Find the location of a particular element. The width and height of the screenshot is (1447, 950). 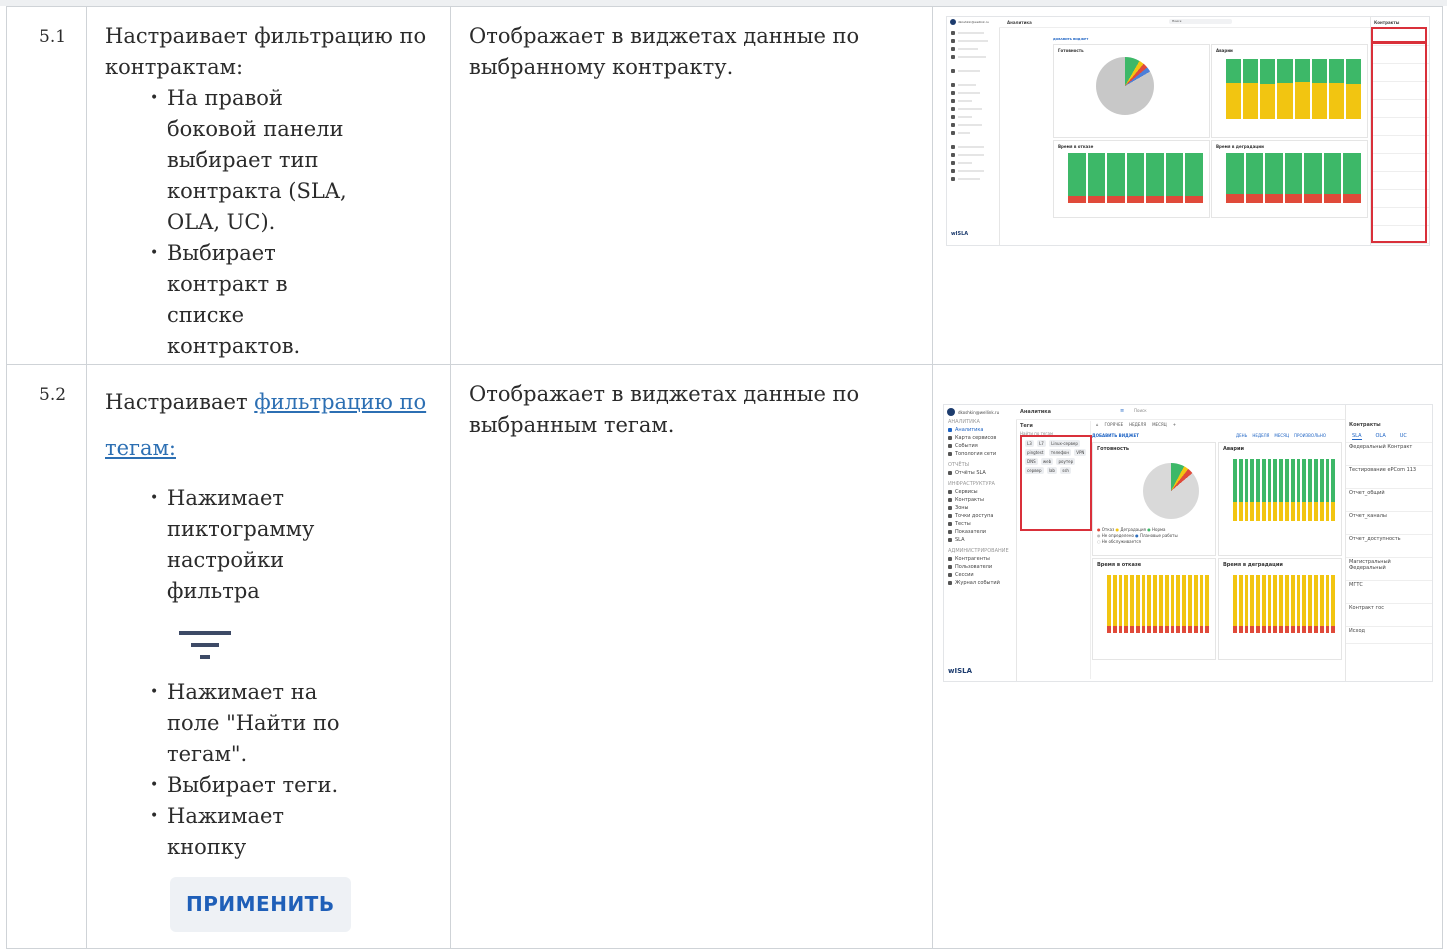

sidebar-item-events: События is located at coordinates (980, 446).